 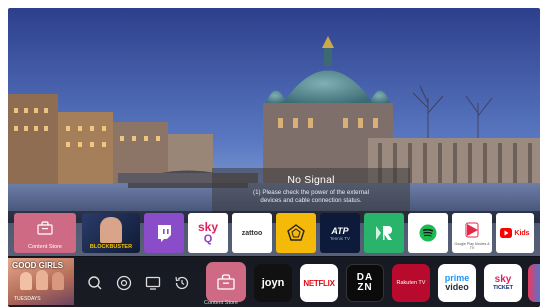 What do you see at coordinates (503, 279) in the screenshot?
I see `sky-ticket-logo-top: sky` at bounding box center [503, 279].